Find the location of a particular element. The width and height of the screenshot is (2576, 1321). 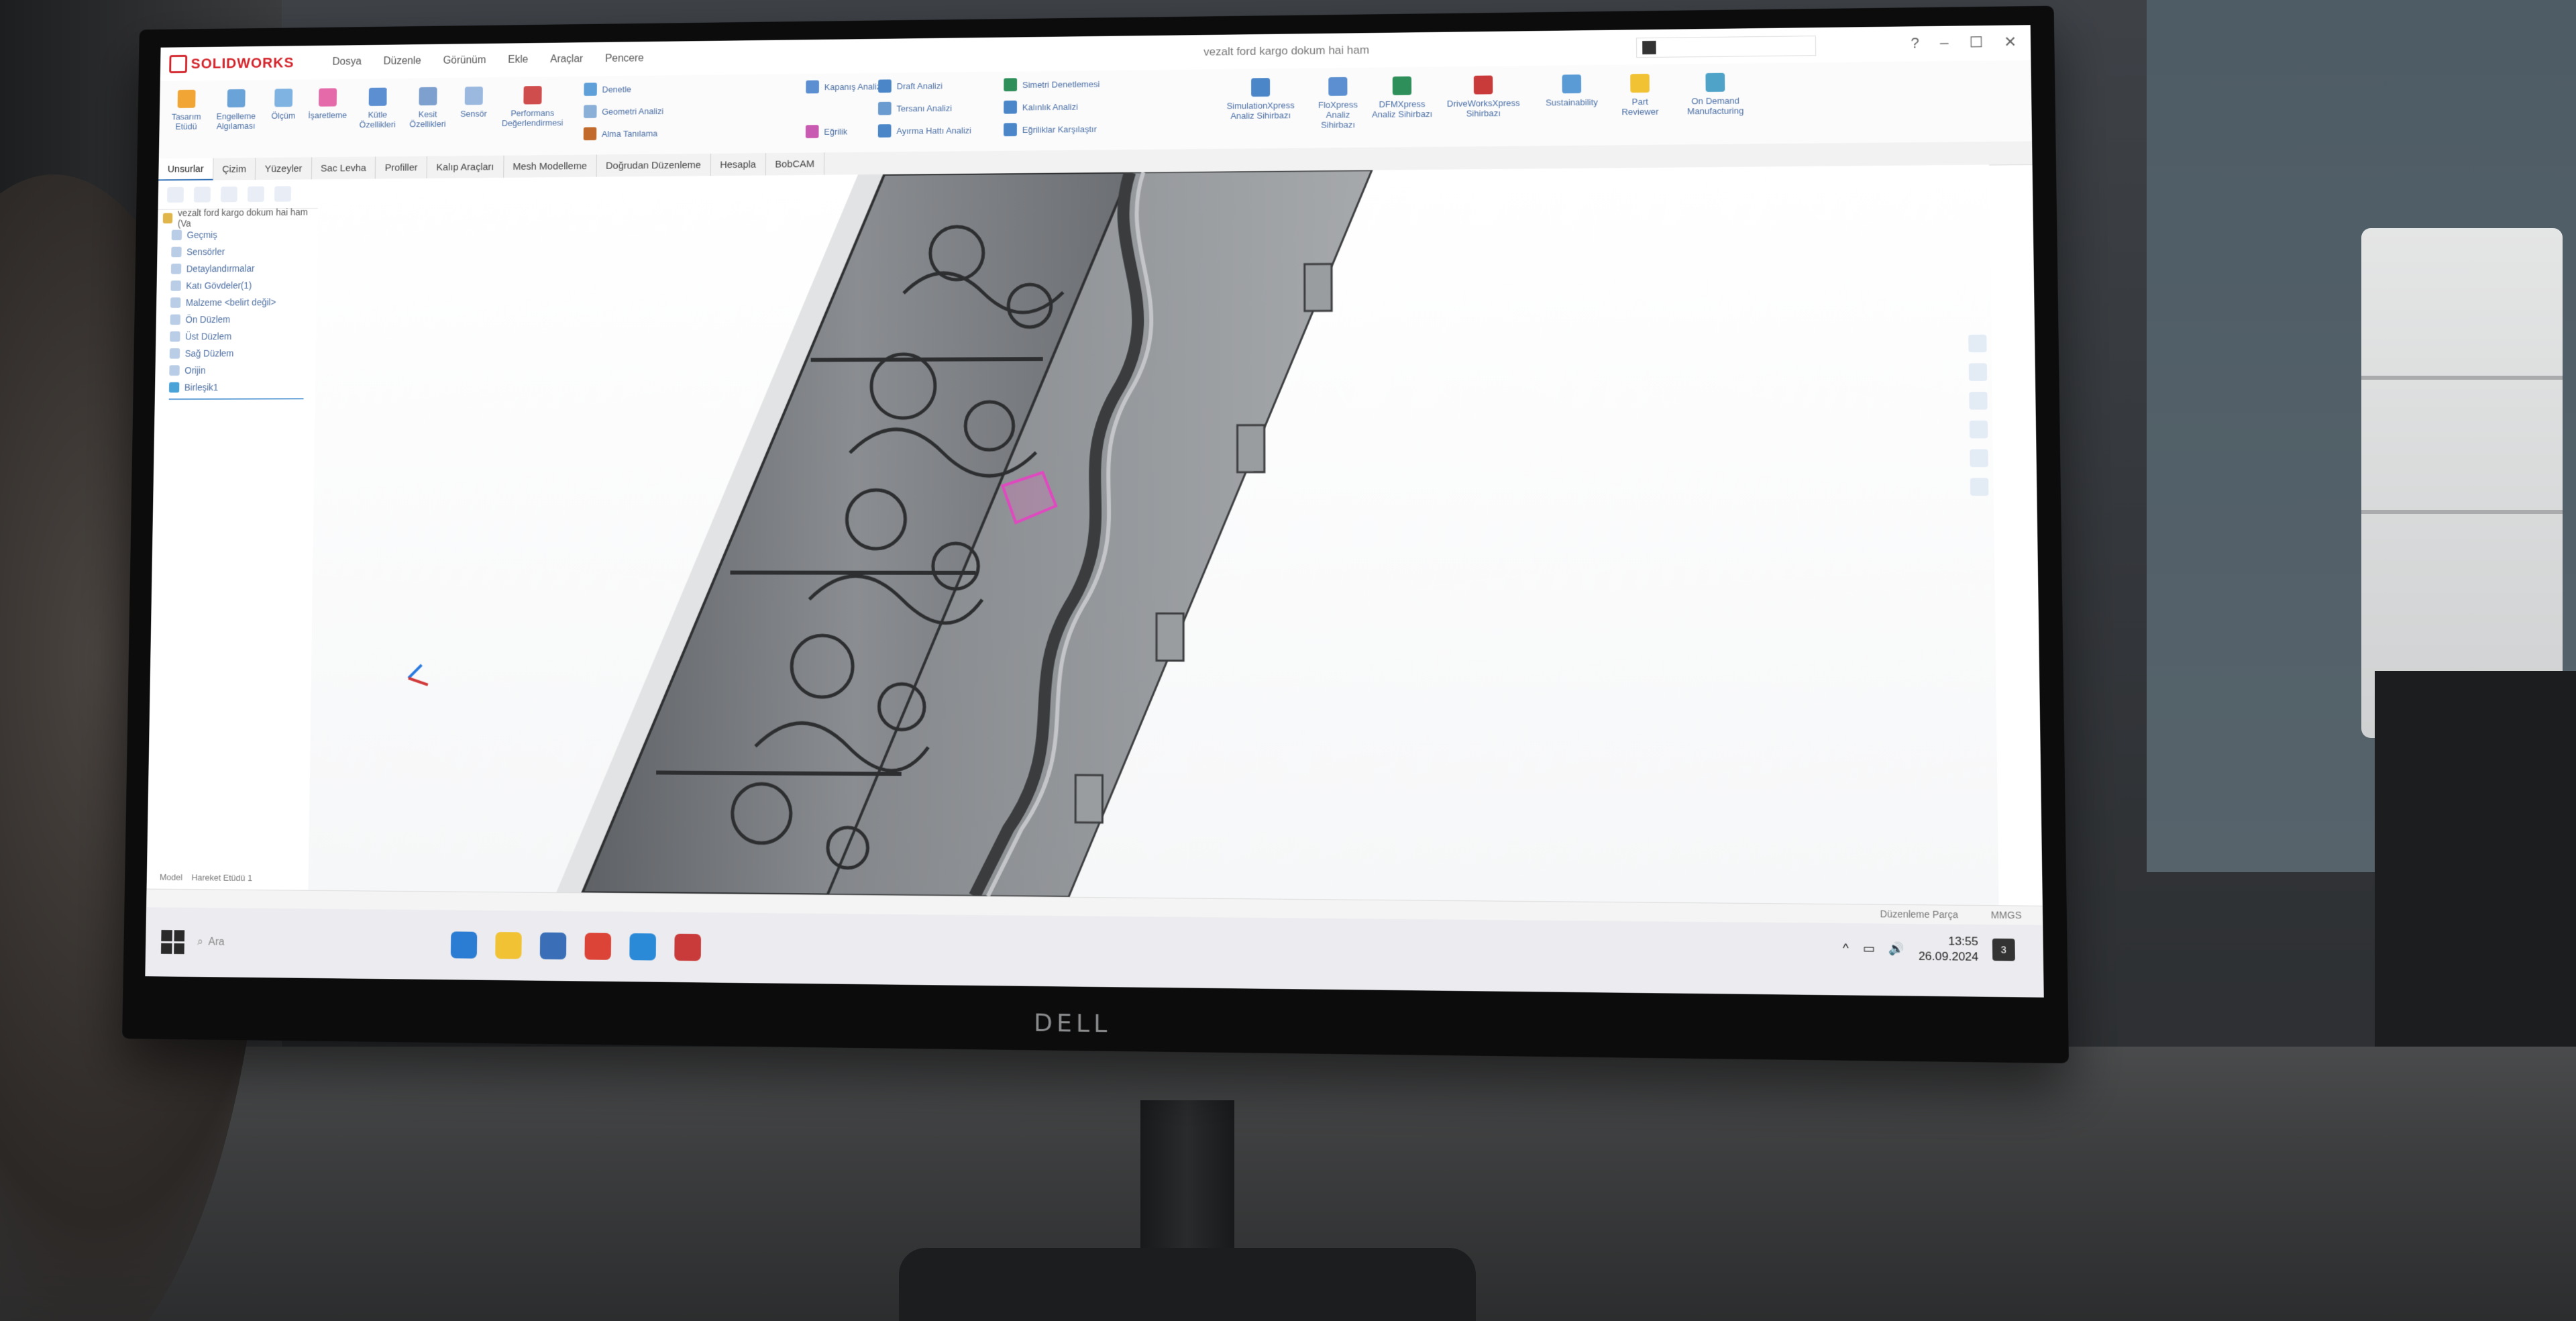

ribbon-small-import-diagnostics: Alma Tanılama is located at coordinates (621, 134).